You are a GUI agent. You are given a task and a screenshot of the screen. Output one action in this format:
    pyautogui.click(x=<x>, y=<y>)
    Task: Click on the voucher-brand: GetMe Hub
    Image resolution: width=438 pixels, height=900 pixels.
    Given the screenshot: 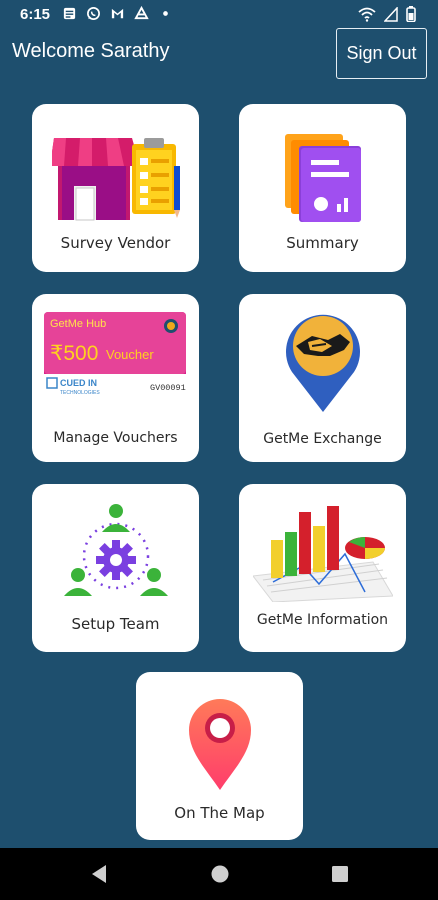 What is the action you would take?
    pyautogui.click(x=78, y=324)
    